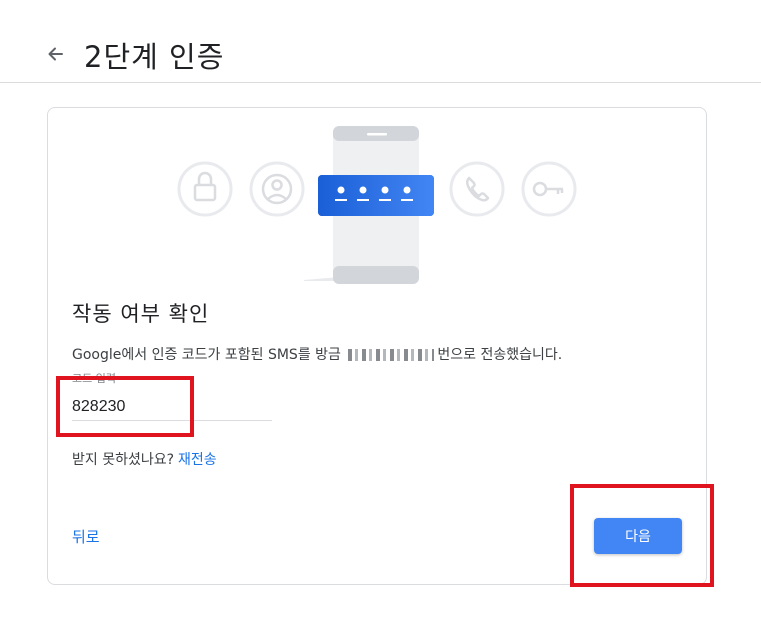  I want to click on key-icon, so click(549, 189).